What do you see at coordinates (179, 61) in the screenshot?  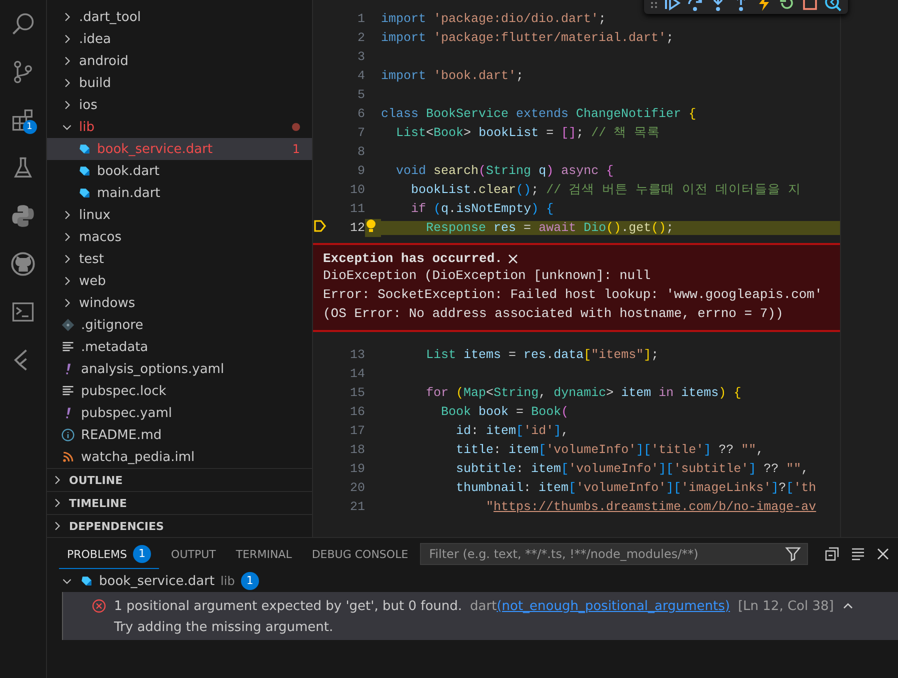 I see `folder-item: android` at bounding box center [179, 61].